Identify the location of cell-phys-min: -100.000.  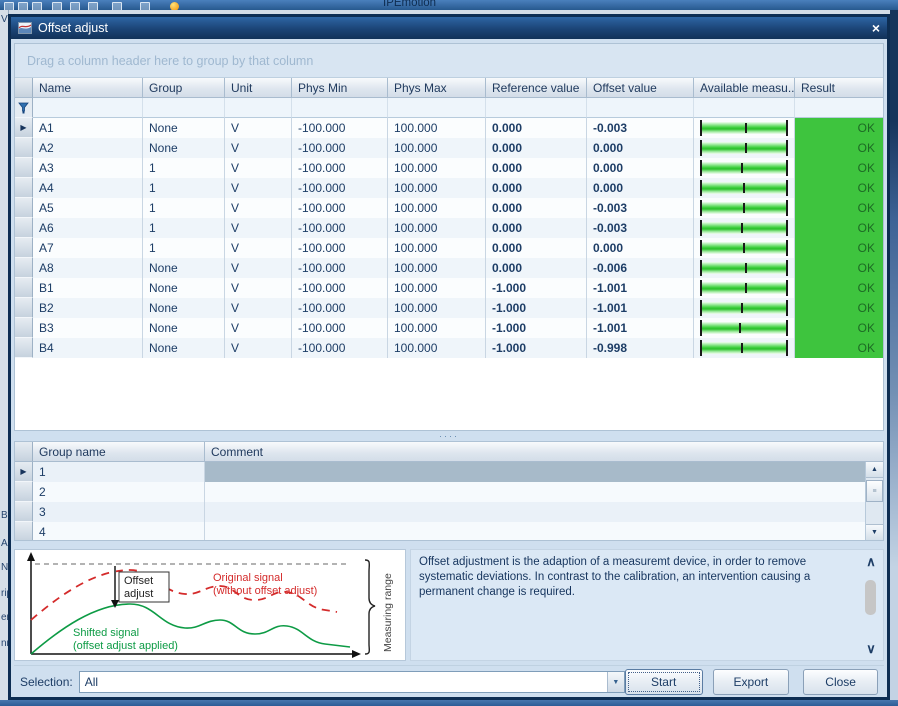
(340, 188).